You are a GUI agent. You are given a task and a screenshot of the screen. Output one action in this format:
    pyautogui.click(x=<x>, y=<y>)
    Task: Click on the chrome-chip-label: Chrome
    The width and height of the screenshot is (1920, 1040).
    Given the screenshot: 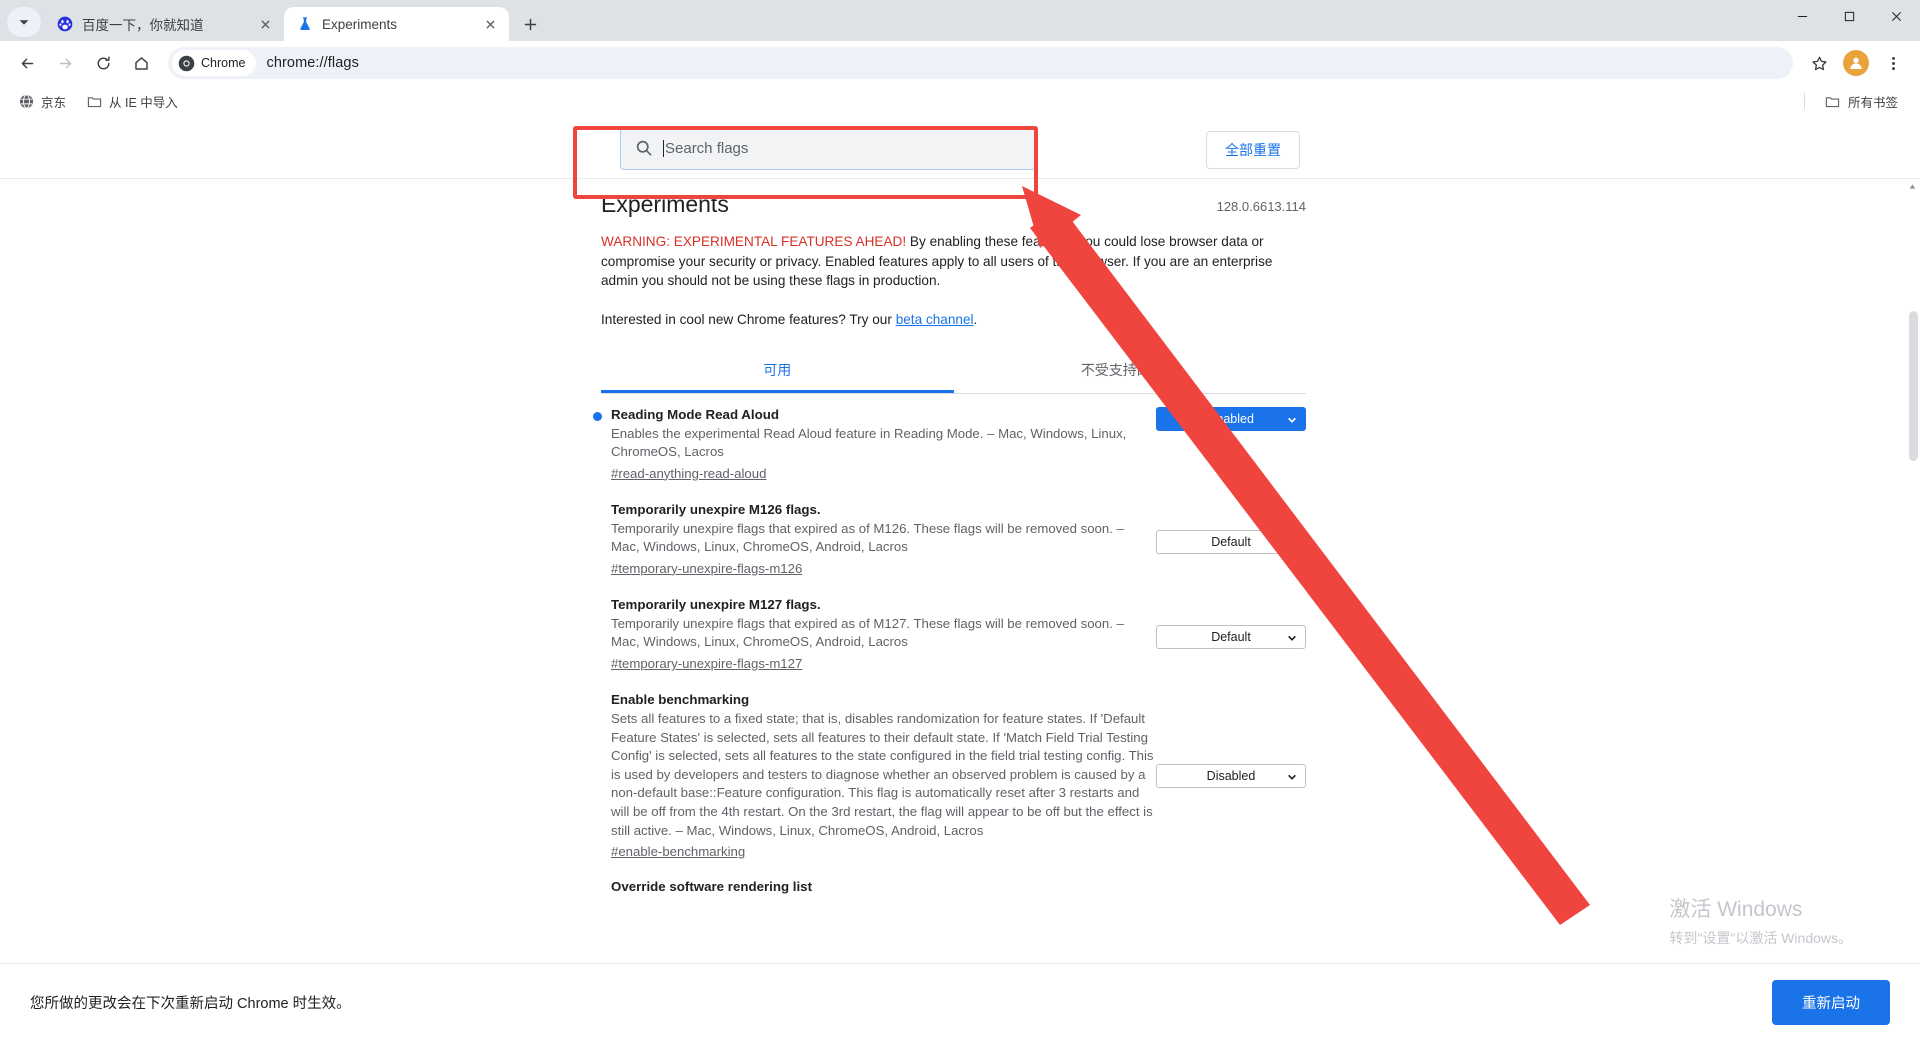 What is the action you would take?
    pyautogui.click(x=223, y=63)
    